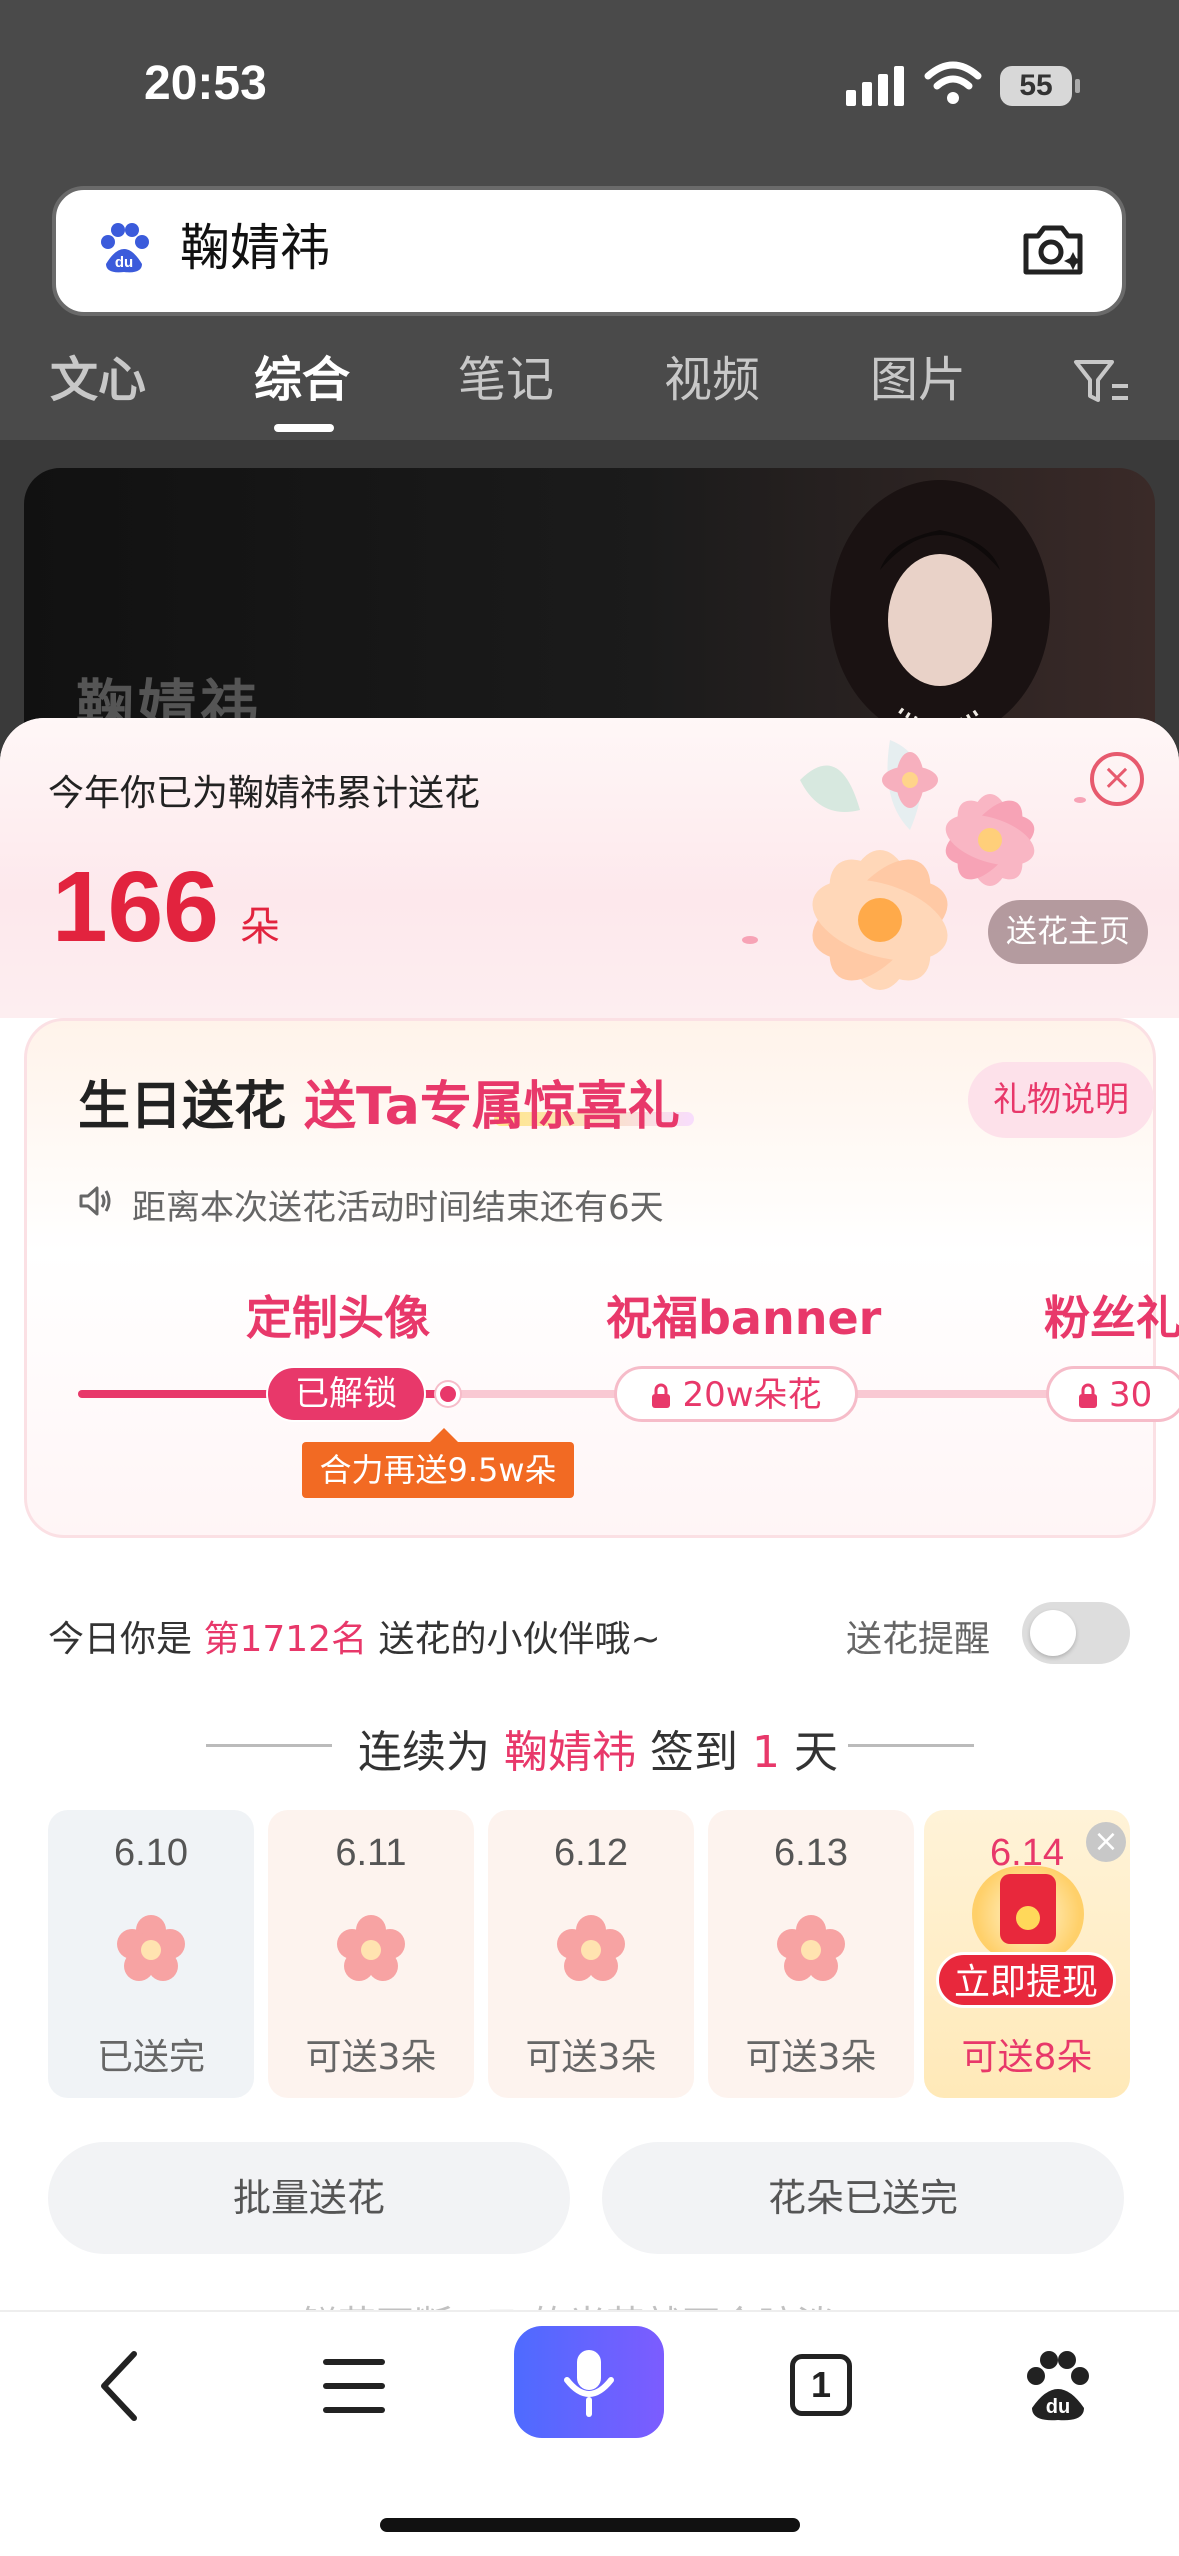 The width and height of the screenshot is (1179, 2556). What do you see at coordinates (150, 2057) in the screenshot?
I see `day-status: 已送完` at bounding box center [150, 2057].